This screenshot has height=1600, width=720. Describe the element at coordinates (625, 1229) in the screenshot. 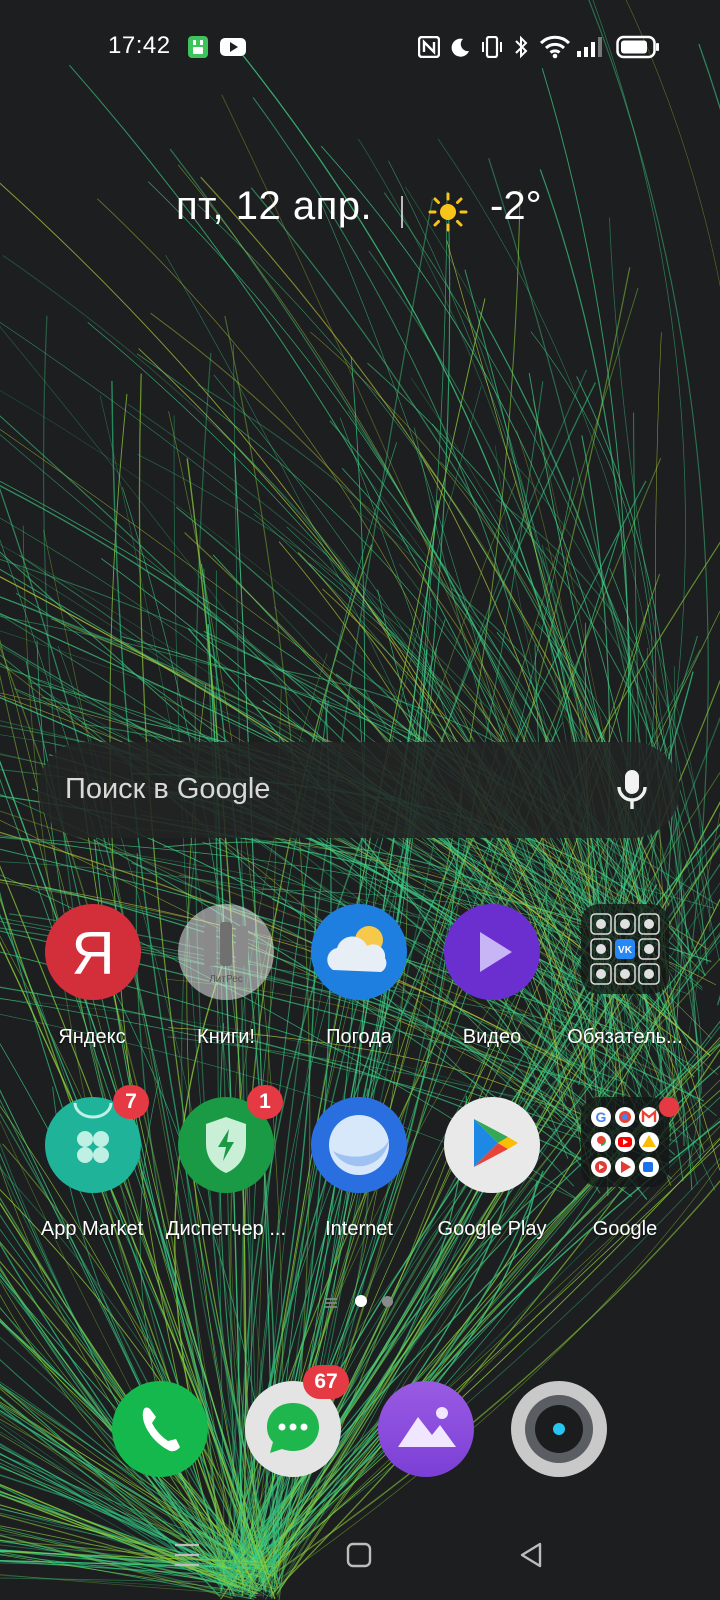

I see `app-label-google: Google` at that location.